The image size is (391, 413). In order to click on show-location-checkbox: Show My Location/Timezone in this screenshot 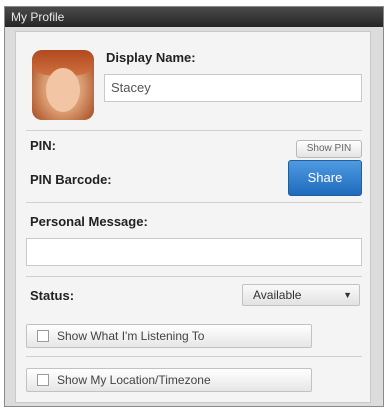, I will do `click(169, 380)`.